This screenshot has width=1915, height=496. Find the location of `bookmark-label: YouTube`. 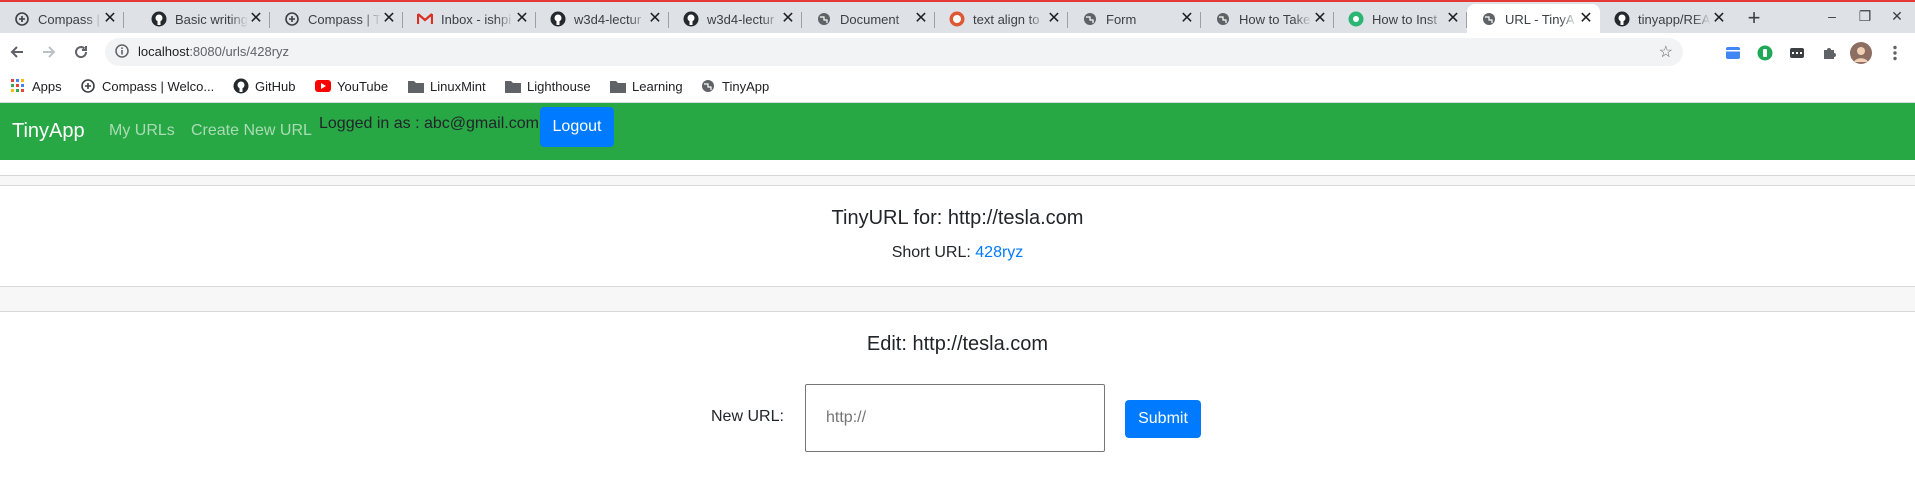

bookmark-label: YouTube is located at coordinates (363, 86).